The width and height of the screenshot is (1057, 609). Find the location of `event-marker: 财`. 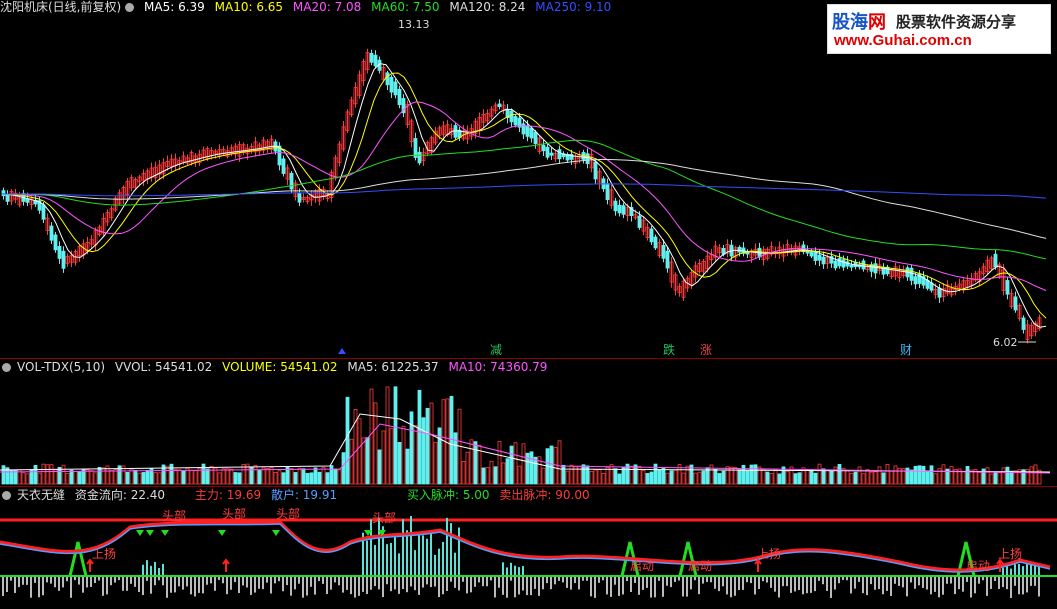

event-marker: 财 is located at coordinates (906, 350).